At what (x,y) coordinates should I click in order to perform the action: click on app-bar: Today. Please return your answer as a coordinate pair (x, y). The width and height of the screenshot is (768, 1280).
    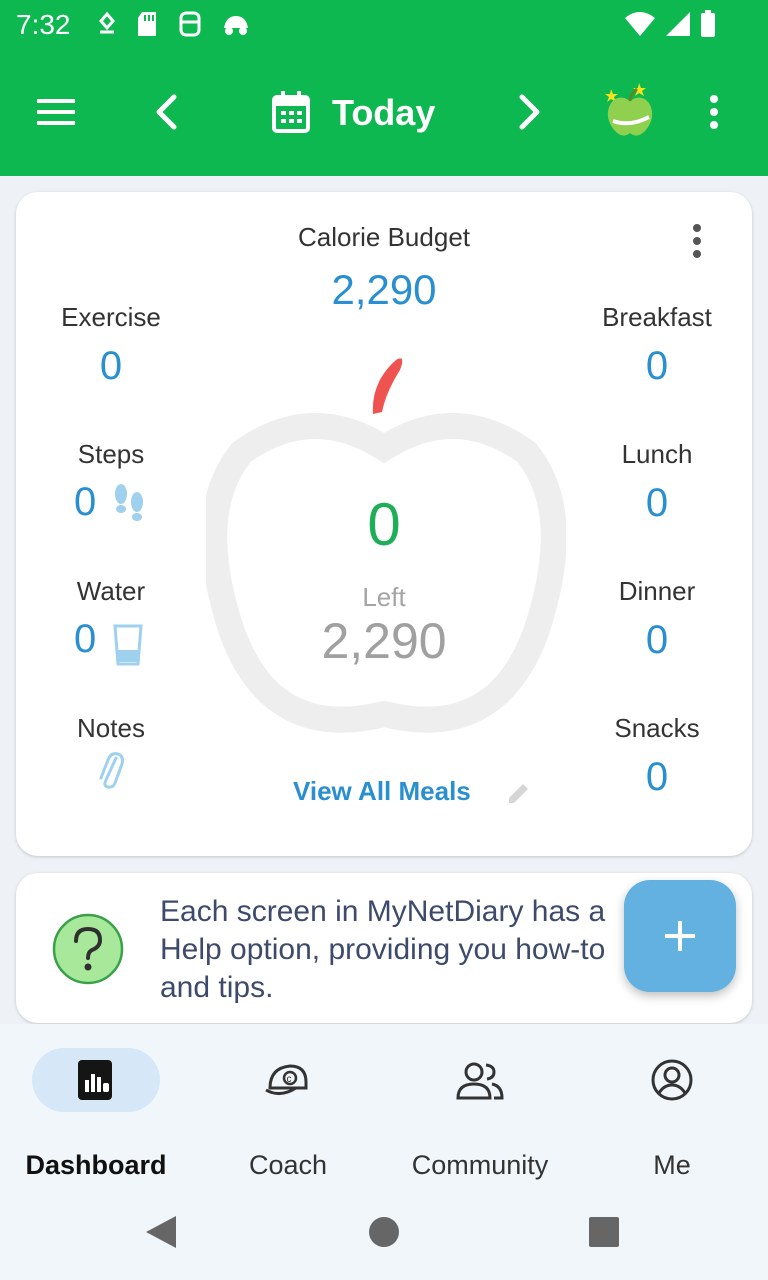
    Looking at the image, I should click on (384, 113).